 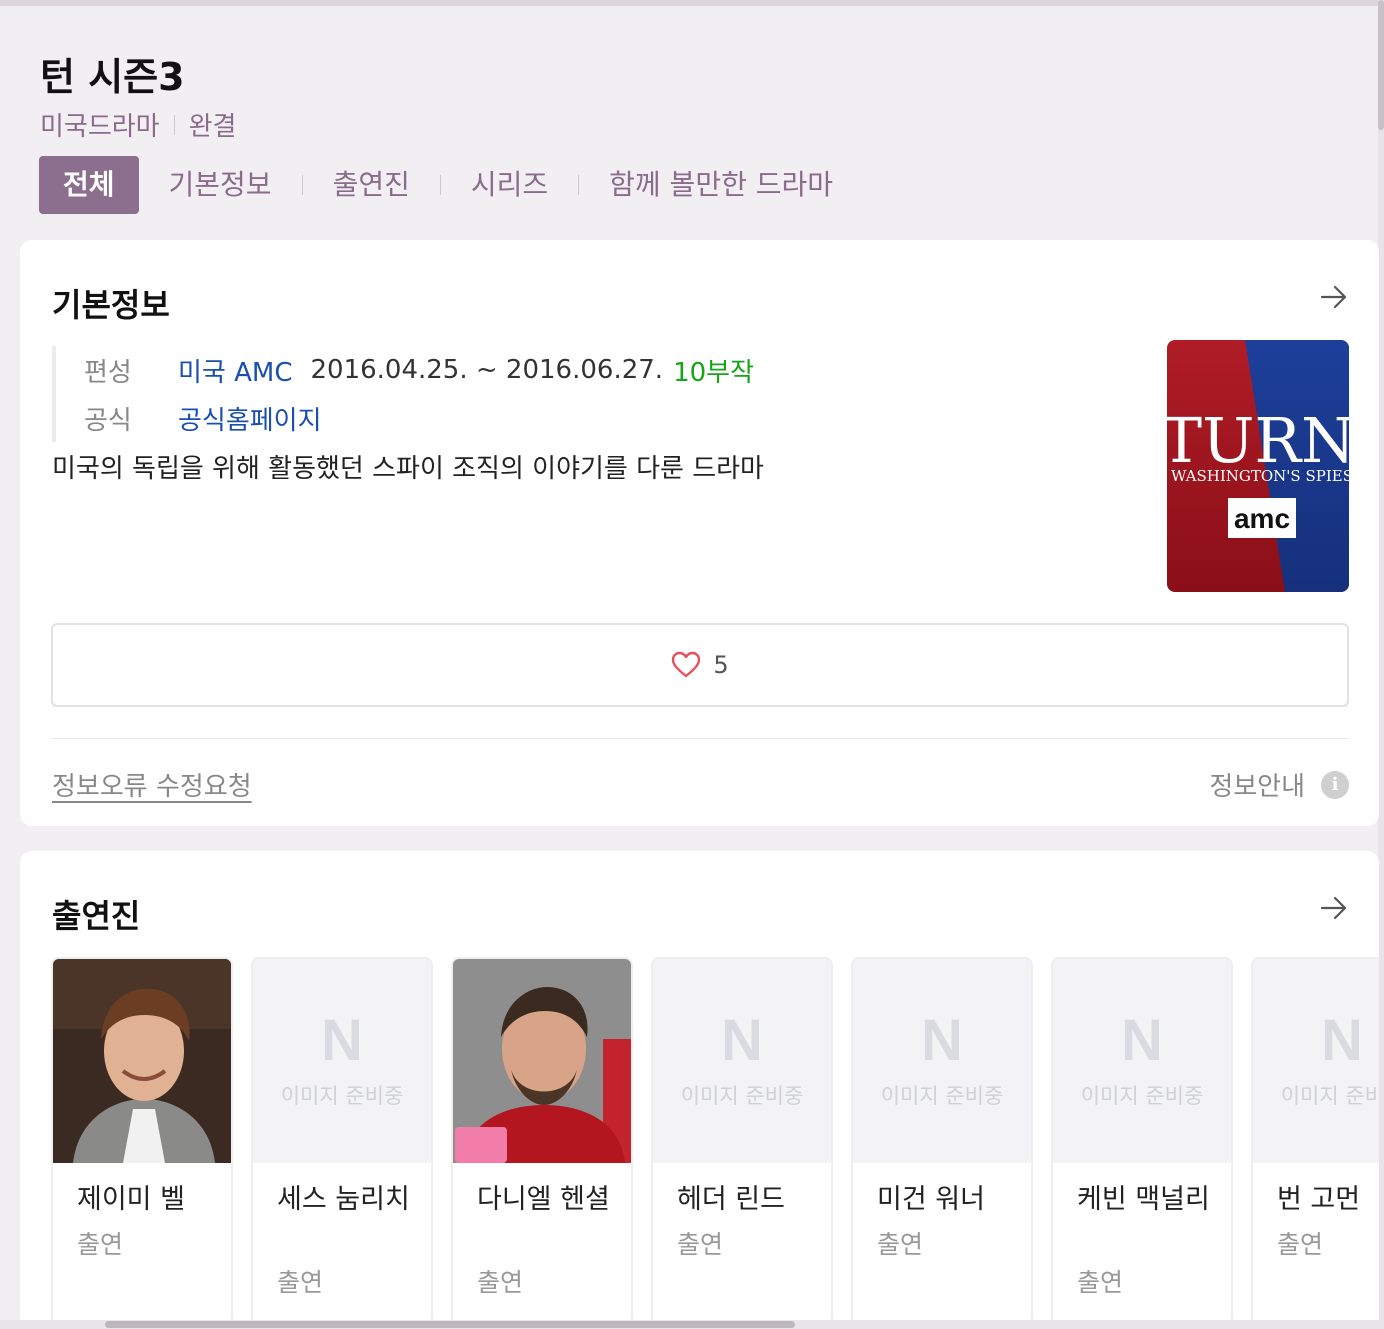 I want to click on broadcast-label: 편성, so click(x=108, y=372).